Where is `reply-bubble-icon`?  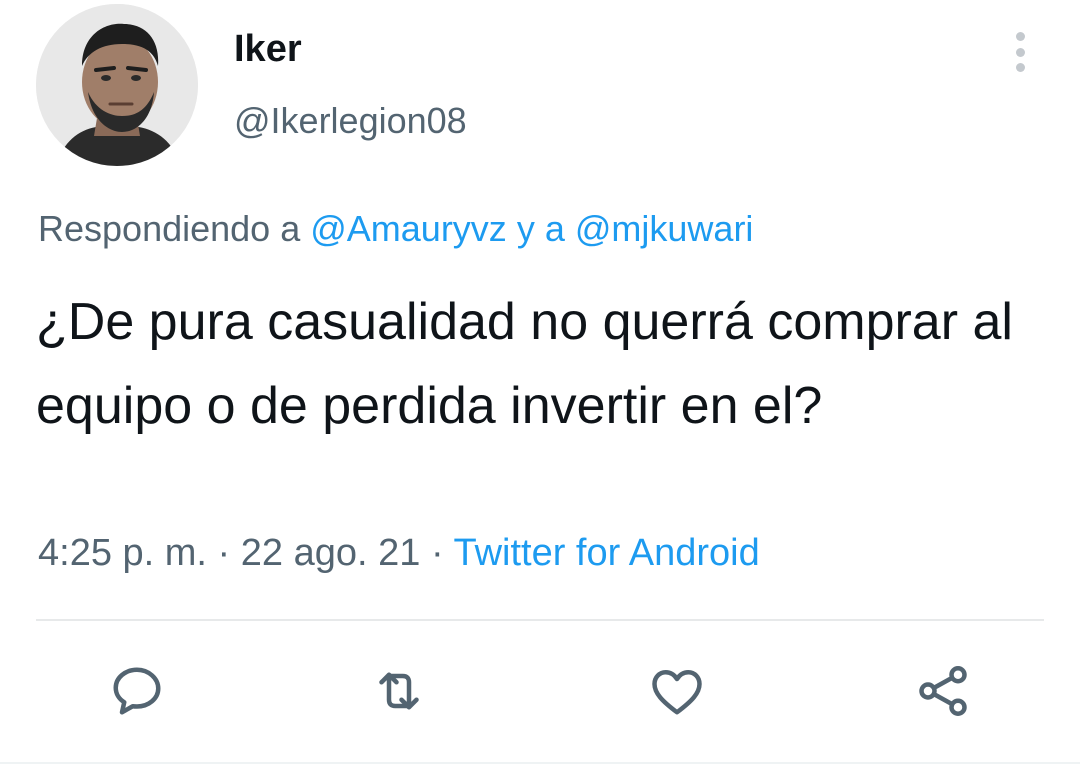
reply-bubble-icon is located at coordinates (137, 691).